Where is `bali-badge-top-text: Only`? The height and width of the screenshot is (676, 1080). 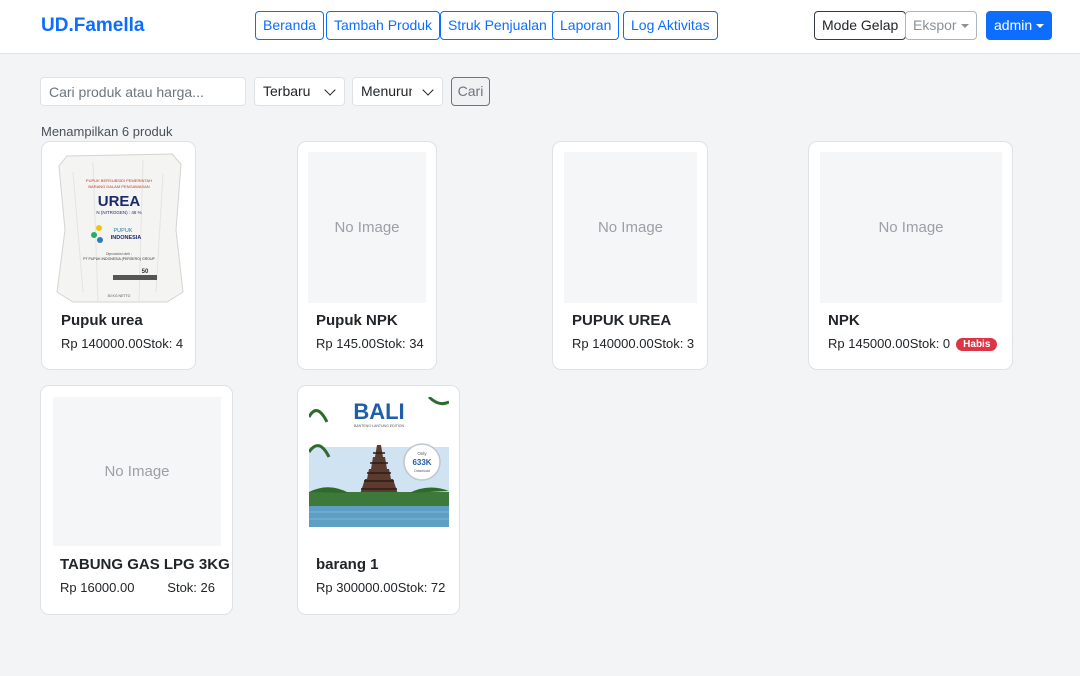
bali-badge-top-text: Only is located at coordinates (422, 453).